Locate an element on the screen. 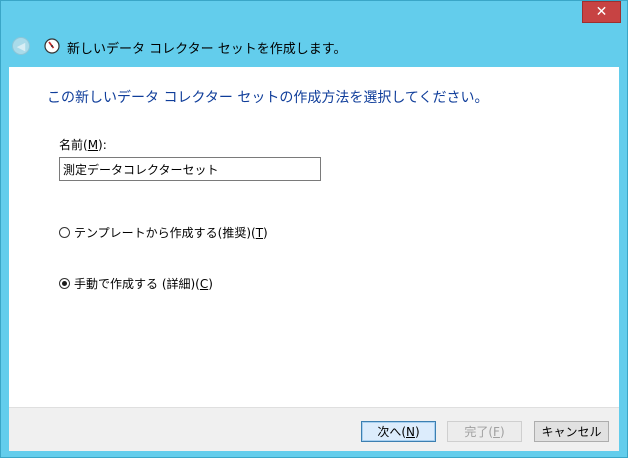  radio-from-template: テンプレートから作成する(推奨)(T) is located at coordinates (163, 232).